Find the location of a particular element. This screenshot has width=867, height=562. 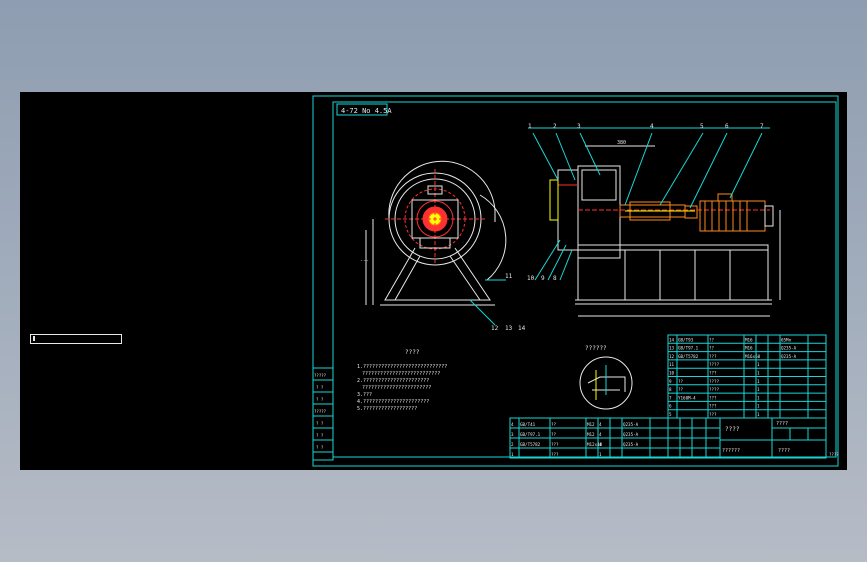

title-block-name: ???? is located at coordinates (732, 429).